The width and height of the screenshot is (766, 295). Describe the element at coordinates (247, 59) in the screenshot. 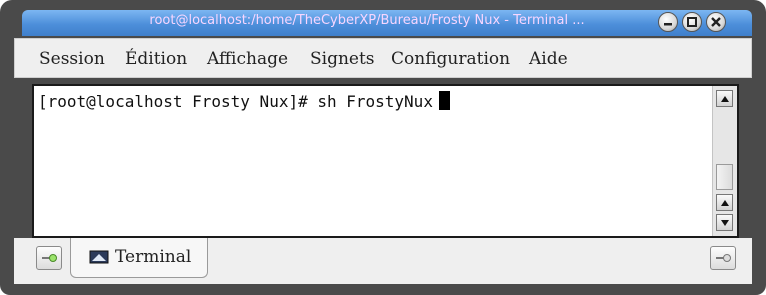

I see `menu-affichage: Affichage` at that location.